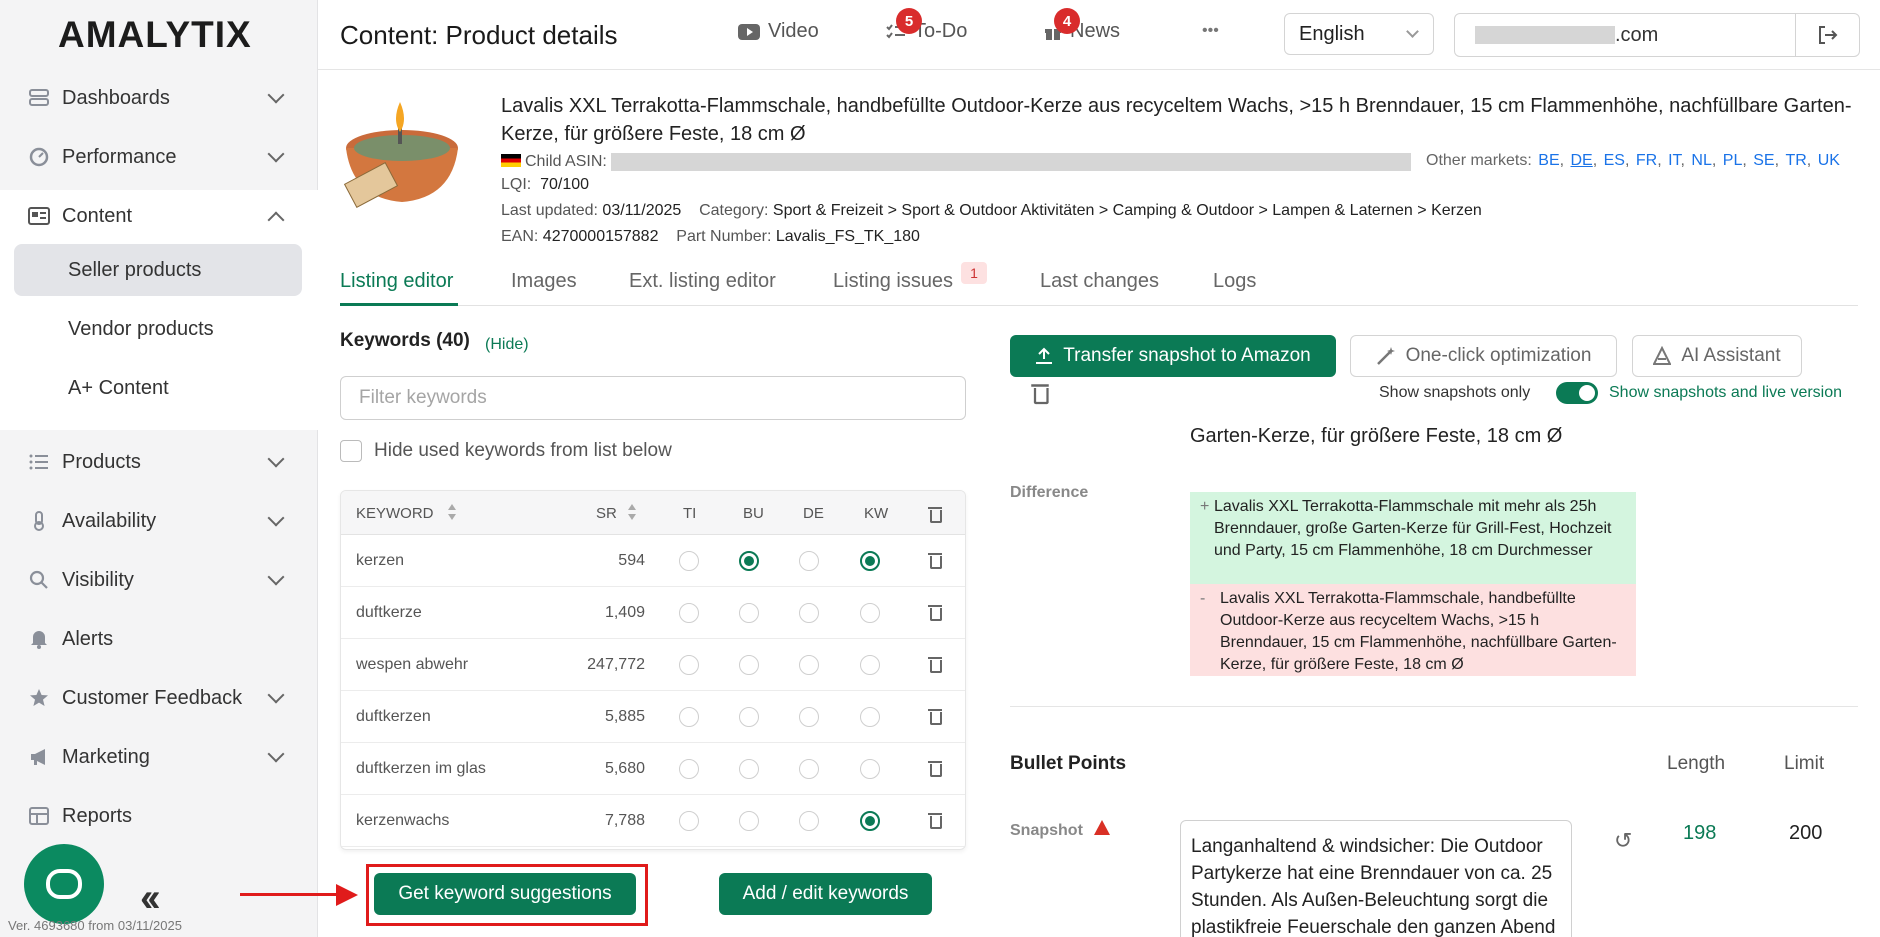 Image resolution: width=1880 pixels, height=937 pixels. I want to click on sidebar-item-customer-feedback: Customer Feedback, so click(159, 698).